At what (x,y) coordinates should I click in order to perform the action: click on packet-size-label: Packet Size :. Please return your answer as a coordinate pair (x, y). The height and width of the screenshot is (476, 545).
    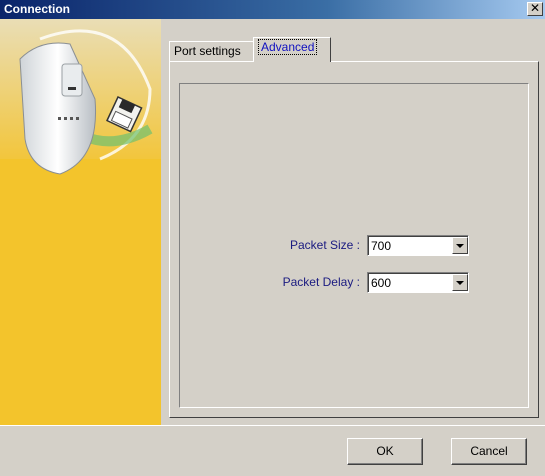
    Looking at the image, I should click on (324, 245).